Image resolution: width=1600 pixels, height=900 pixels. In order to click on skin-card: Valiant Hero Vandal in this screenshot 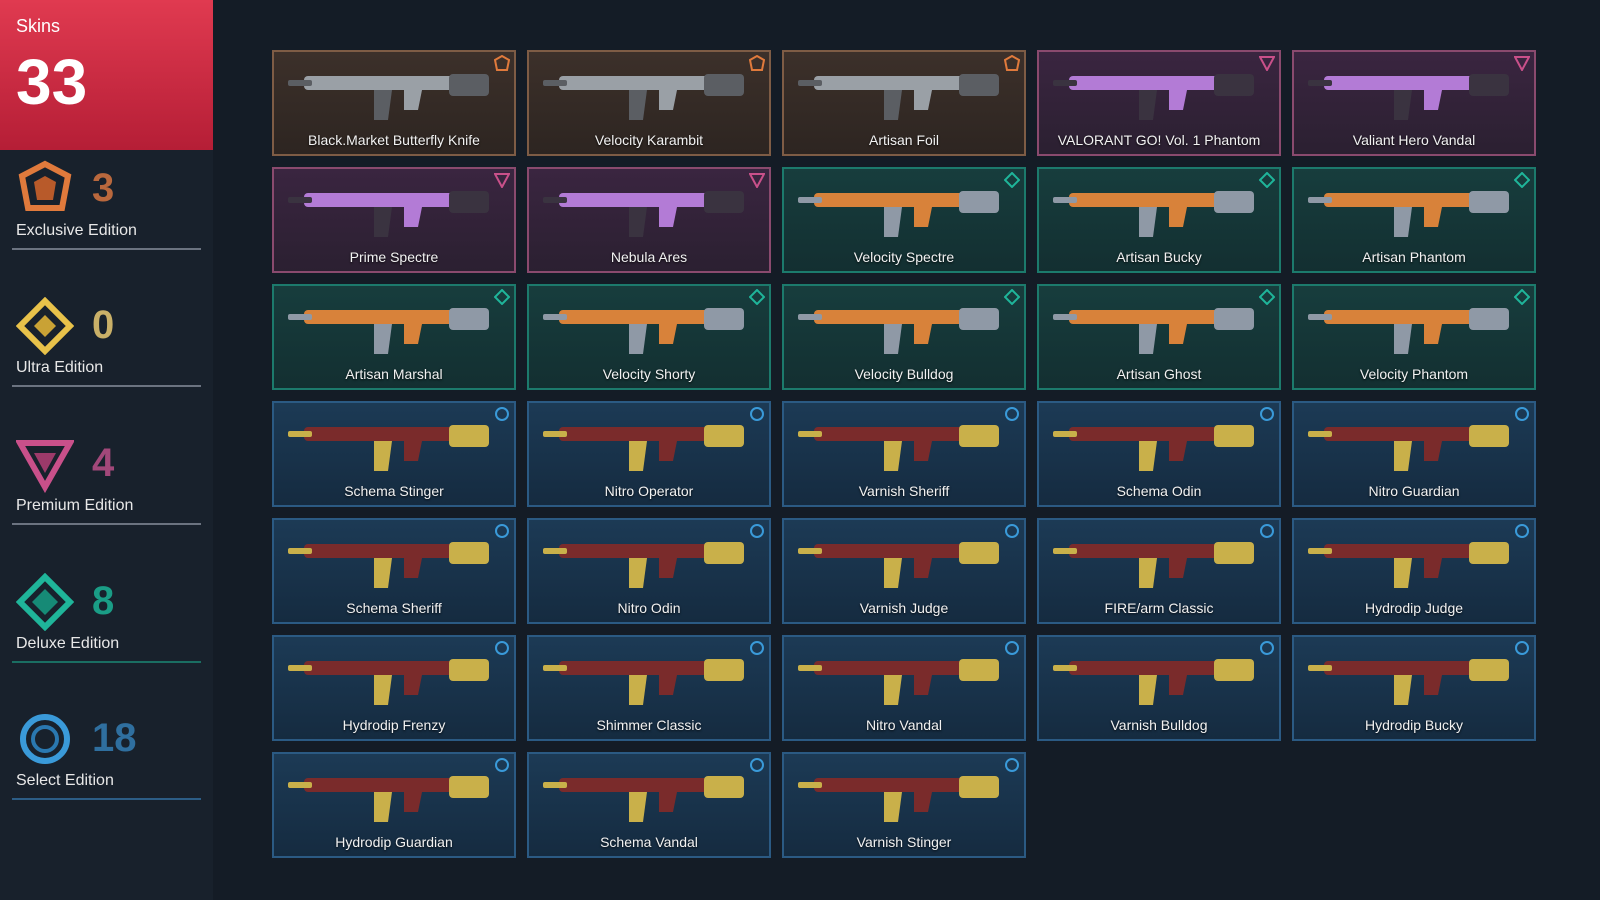, I will do `click(1414, 103)`.